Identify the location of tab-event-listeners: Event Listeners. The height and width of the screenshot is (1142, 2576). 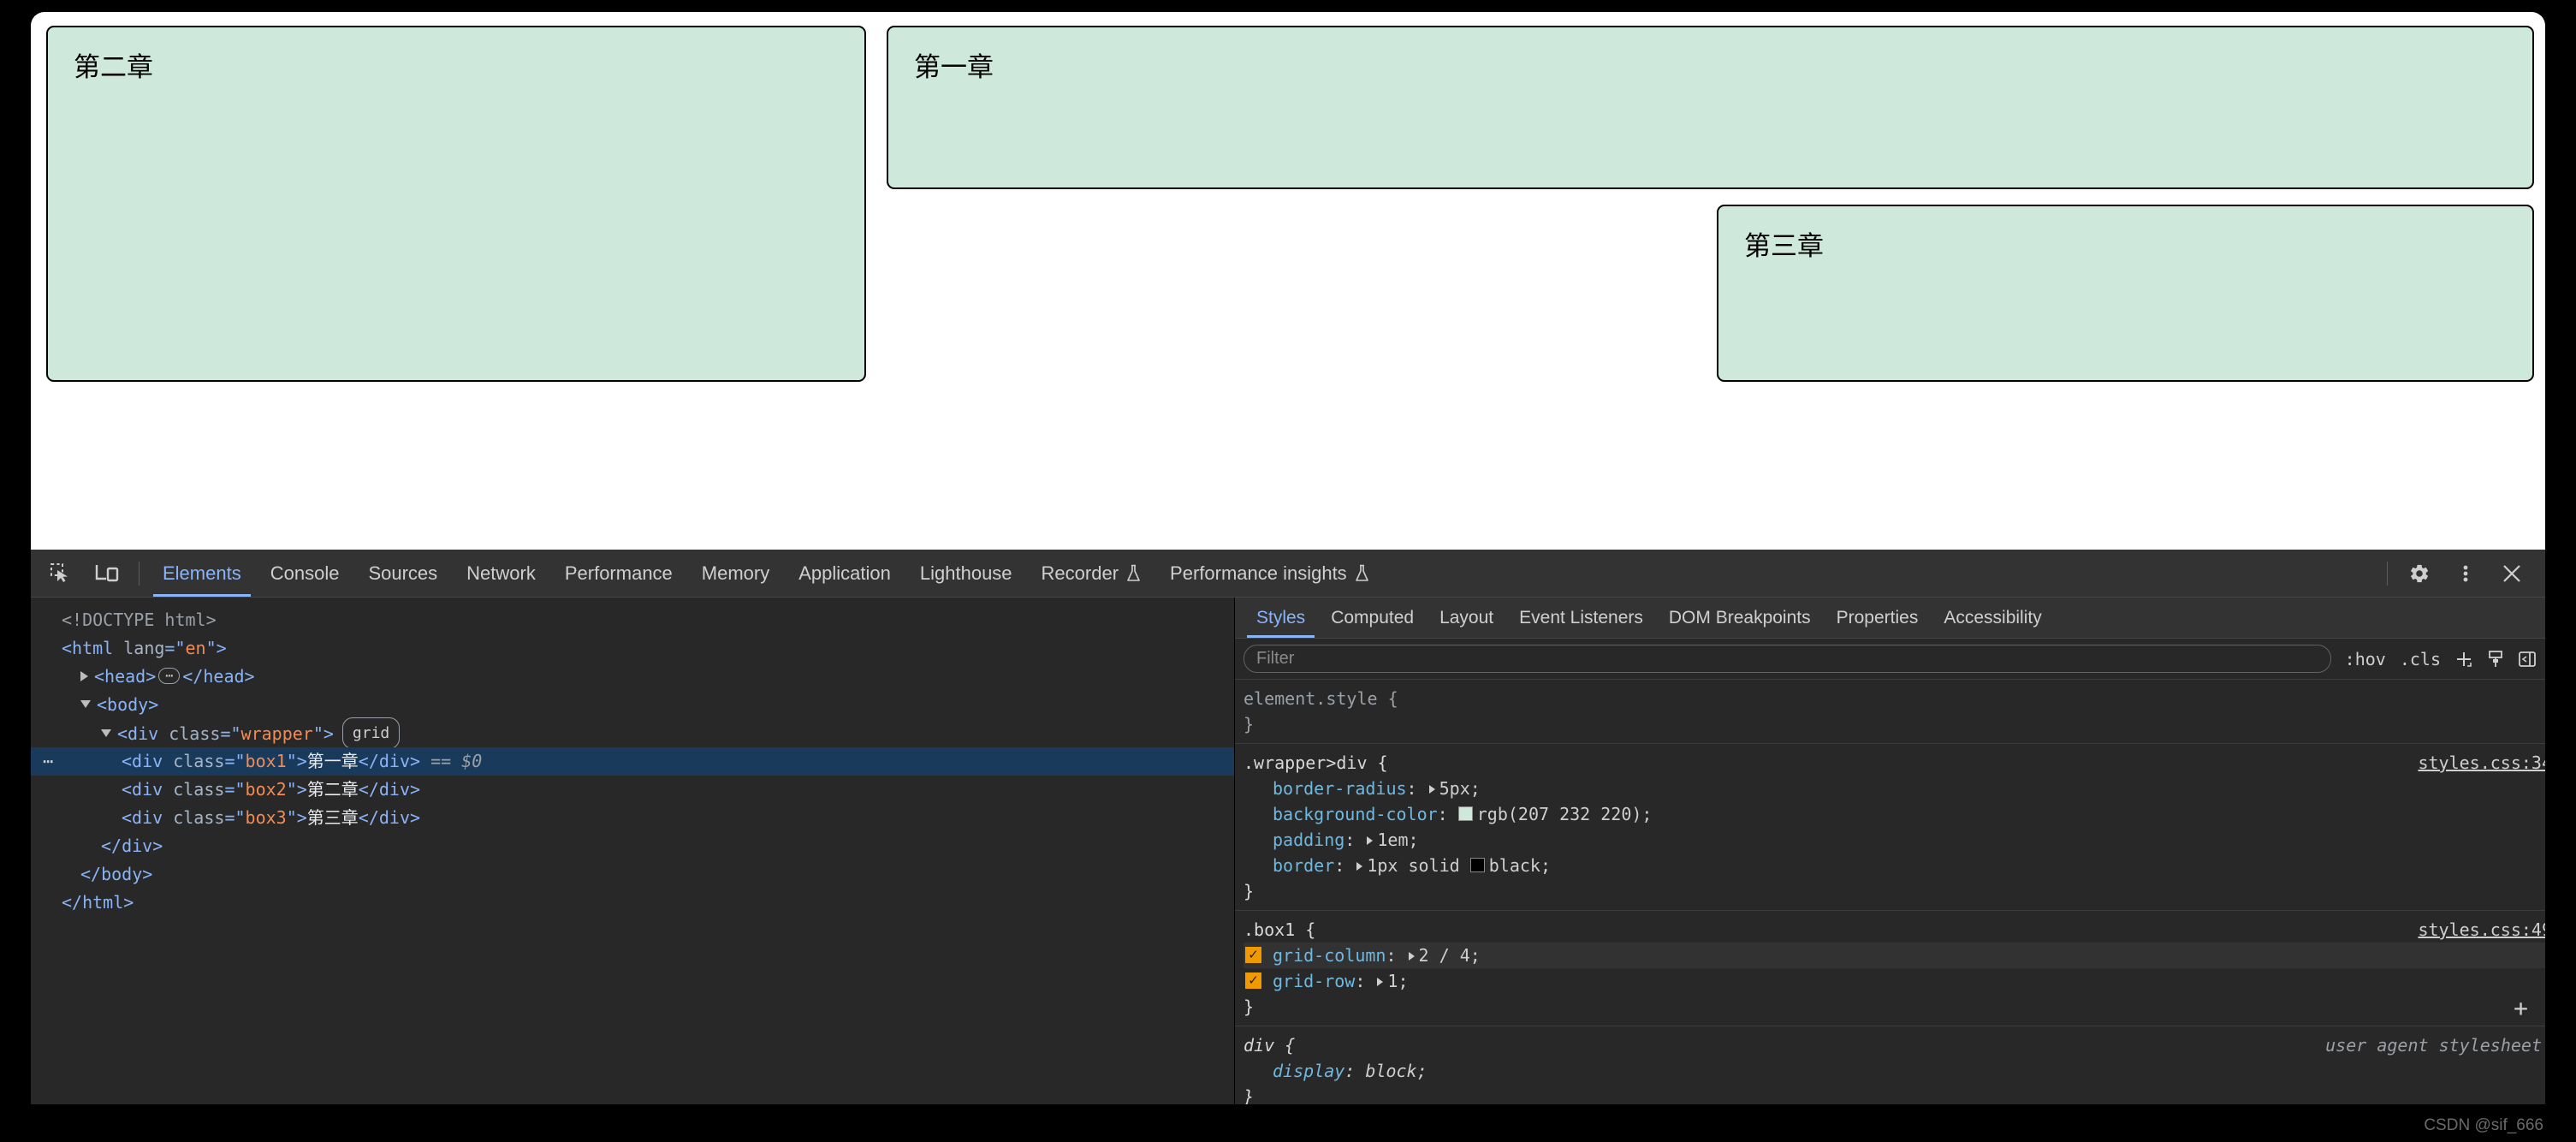
(1581, 618).